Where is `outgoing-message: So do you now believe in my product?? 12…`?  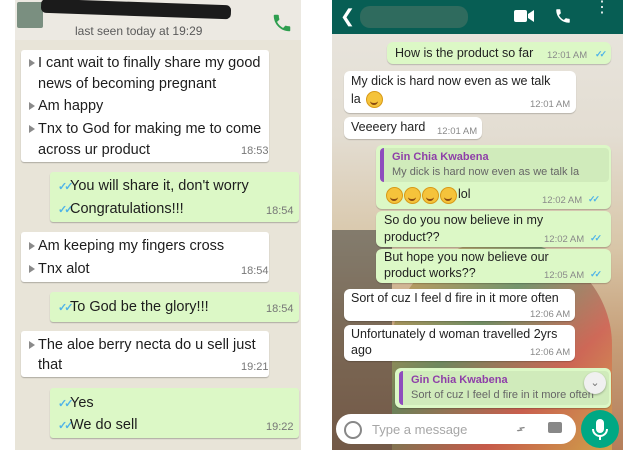 outgoing-message: So do you now believe in my product?? 12… is located at coordinates (493, 229).